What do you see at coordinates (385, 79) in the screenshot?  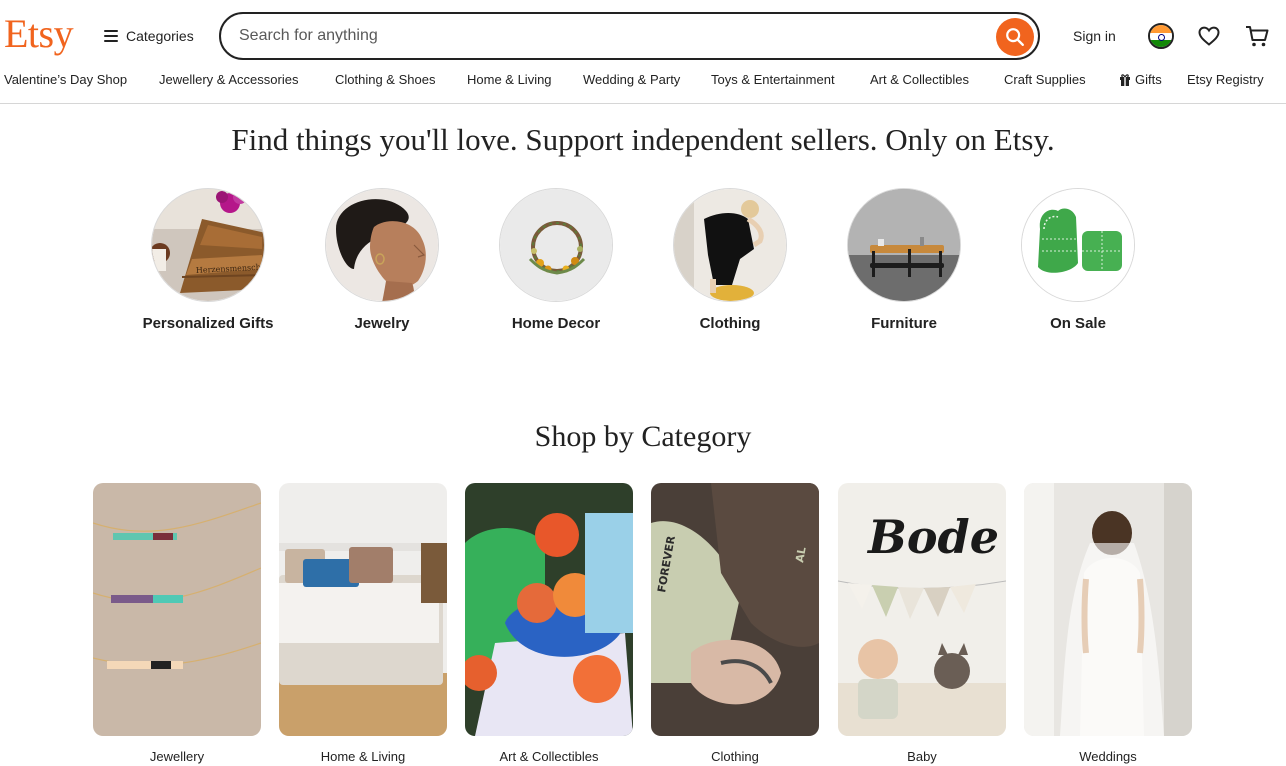 I see `nav-item-clothing-shoes: Clothing & Shoes` at bounding box center [385, 79].